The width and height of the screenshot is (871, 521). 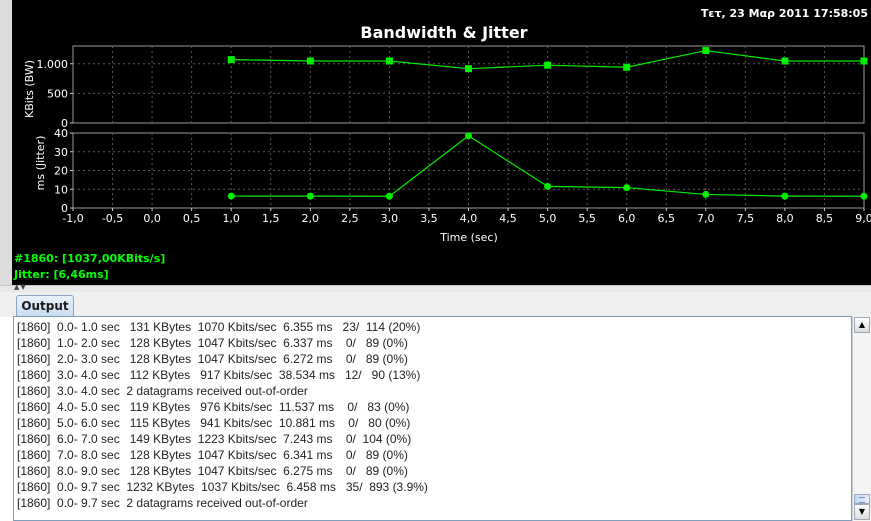 What do you see at coordinates (435, 304) in the screenshot?
I see `tab-bar: Output` at bounding box center [435, 304].